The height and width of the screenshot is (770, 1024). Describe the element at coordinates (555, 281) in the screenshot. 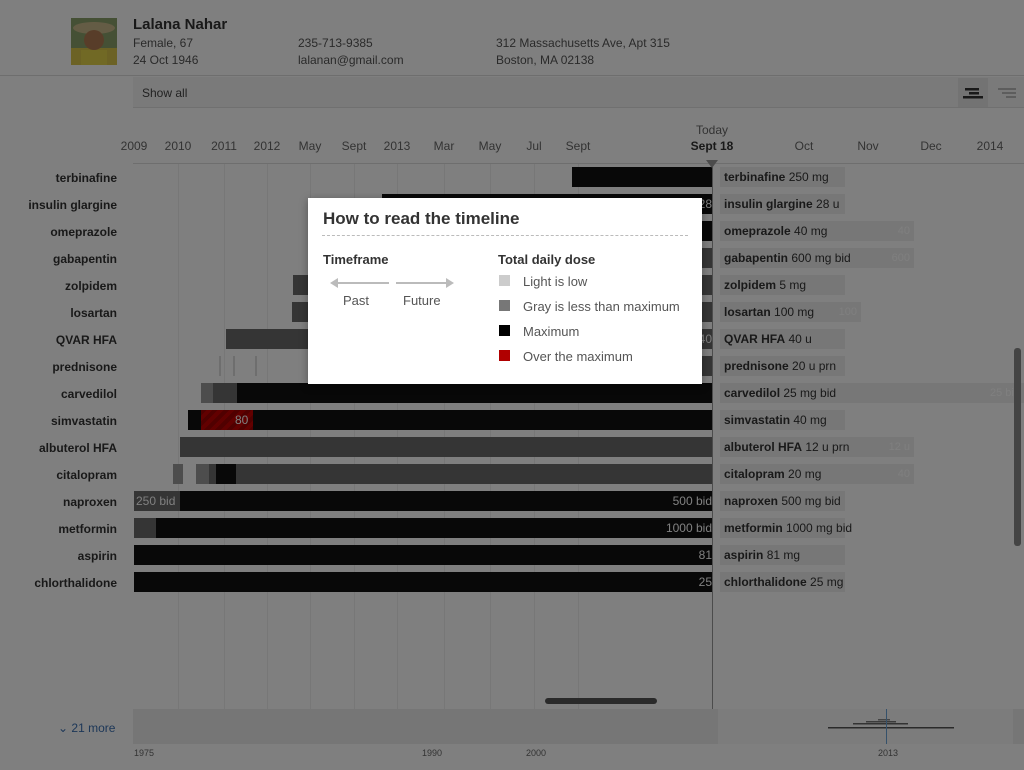

I see `legend-label-light: Light is low` at that location.